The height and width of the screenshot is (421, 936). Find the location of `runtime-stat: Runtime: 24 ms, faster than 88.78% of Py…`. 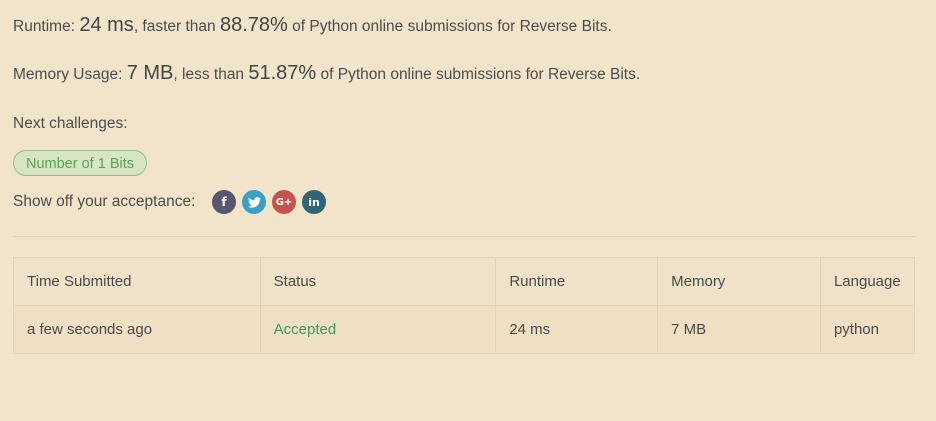

runtime-stat: Runtime: 24 ms, faster than 88.78% of Py… is located at coordinates (312, 25).